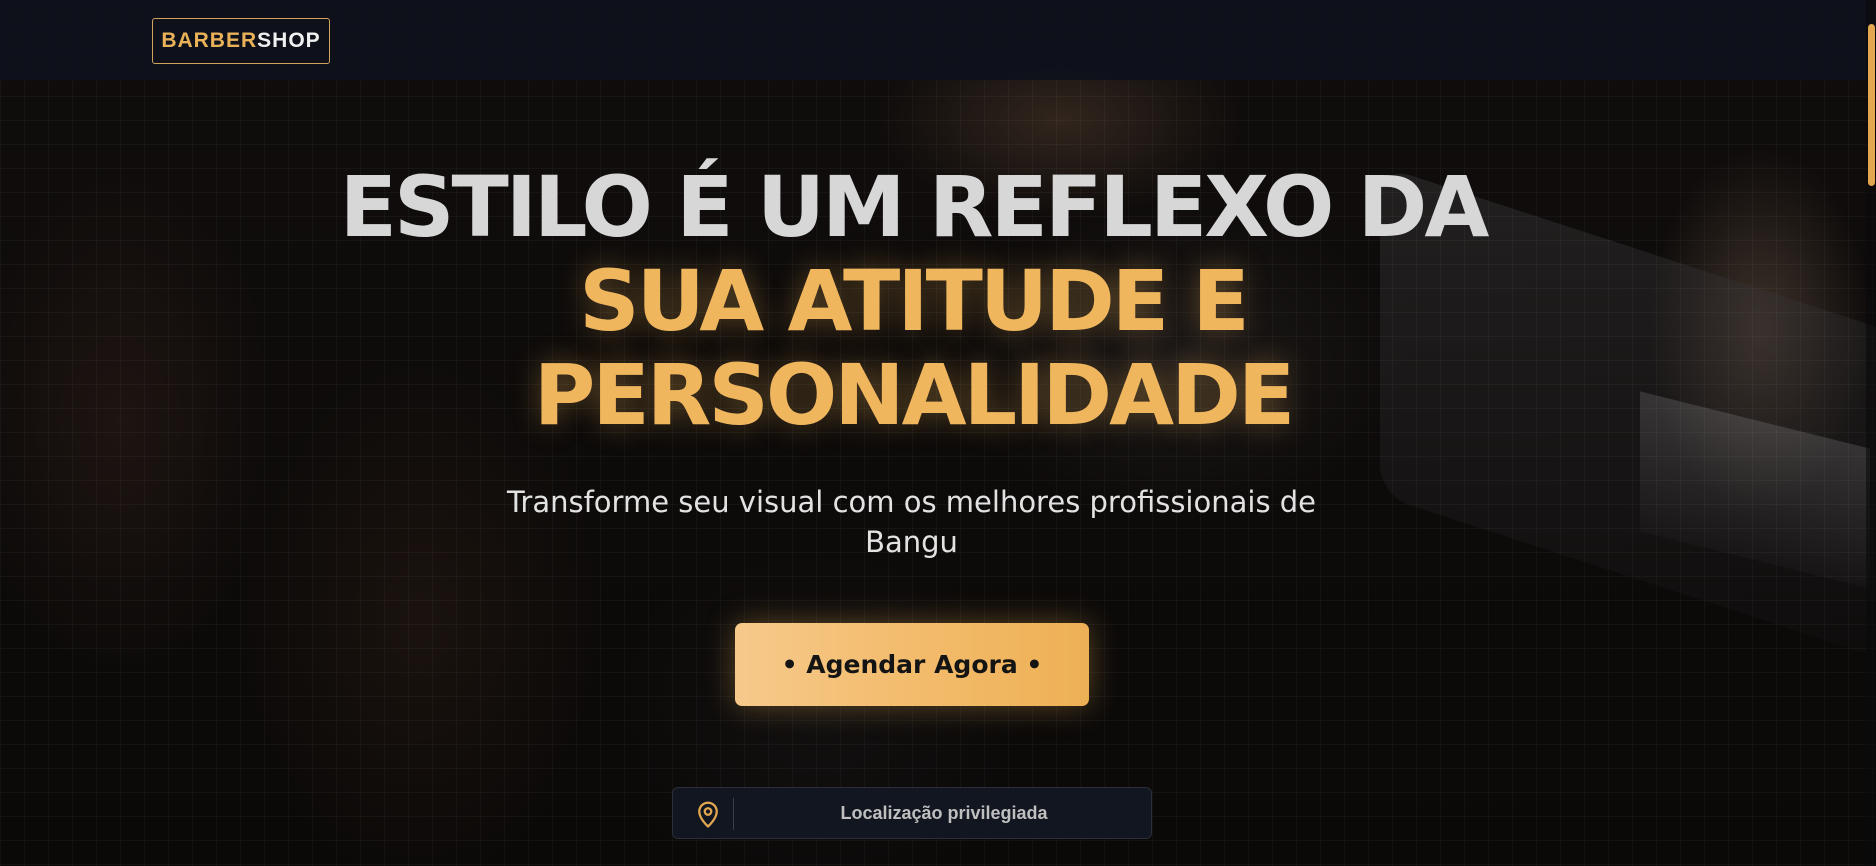 This screenshot has height=866, width=1876. What do you see at coordinates (1871, 105) in the screenshot?
I see `scrollbar-thumb` at bounding box center [1871, 105].